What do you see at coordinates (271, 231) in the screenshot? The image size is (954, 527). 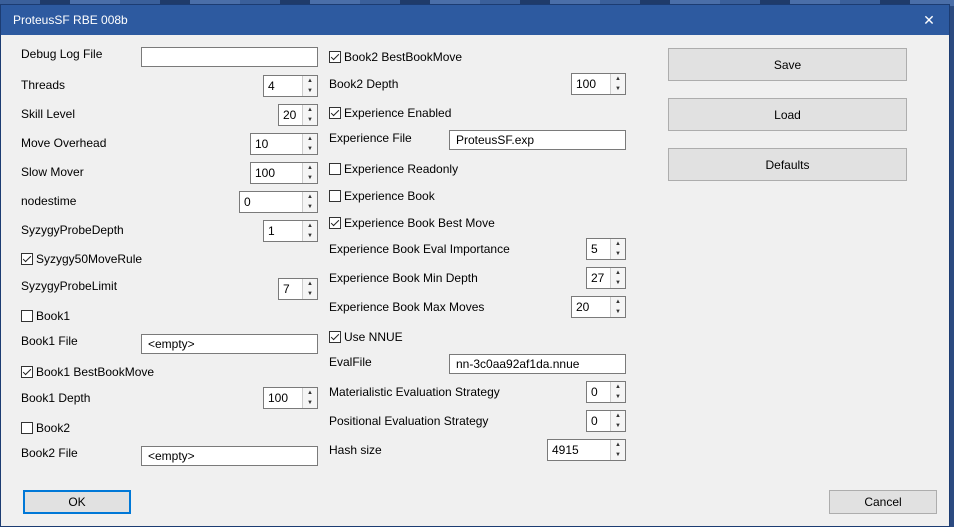 I see `syzygy-probe-depth-value: 1` at bounding box center [271, 231].